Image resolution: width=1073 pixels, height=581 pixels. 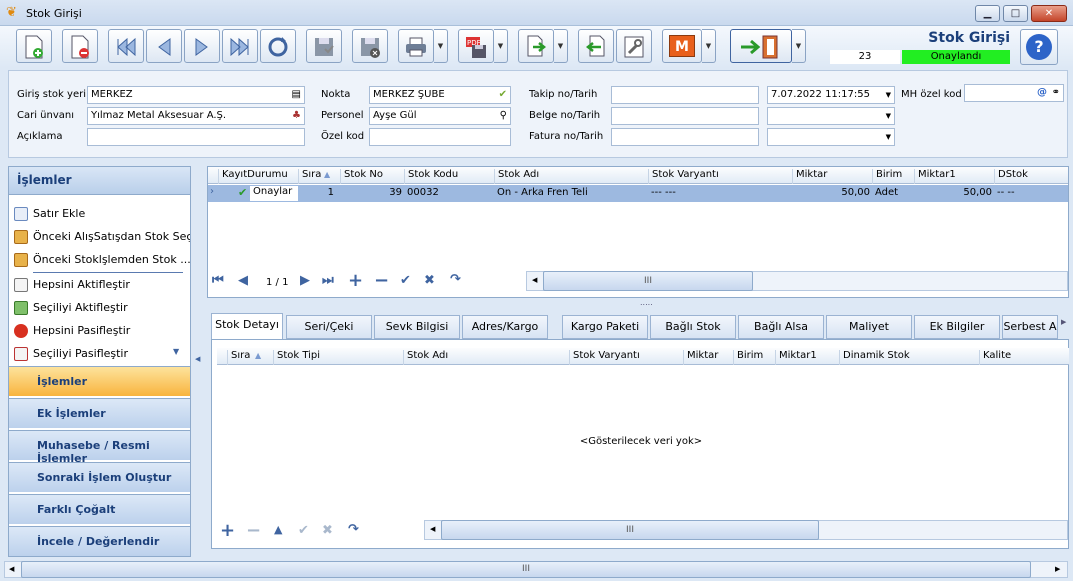 I want to click on takip-no-field, so click(x=685, y=95).